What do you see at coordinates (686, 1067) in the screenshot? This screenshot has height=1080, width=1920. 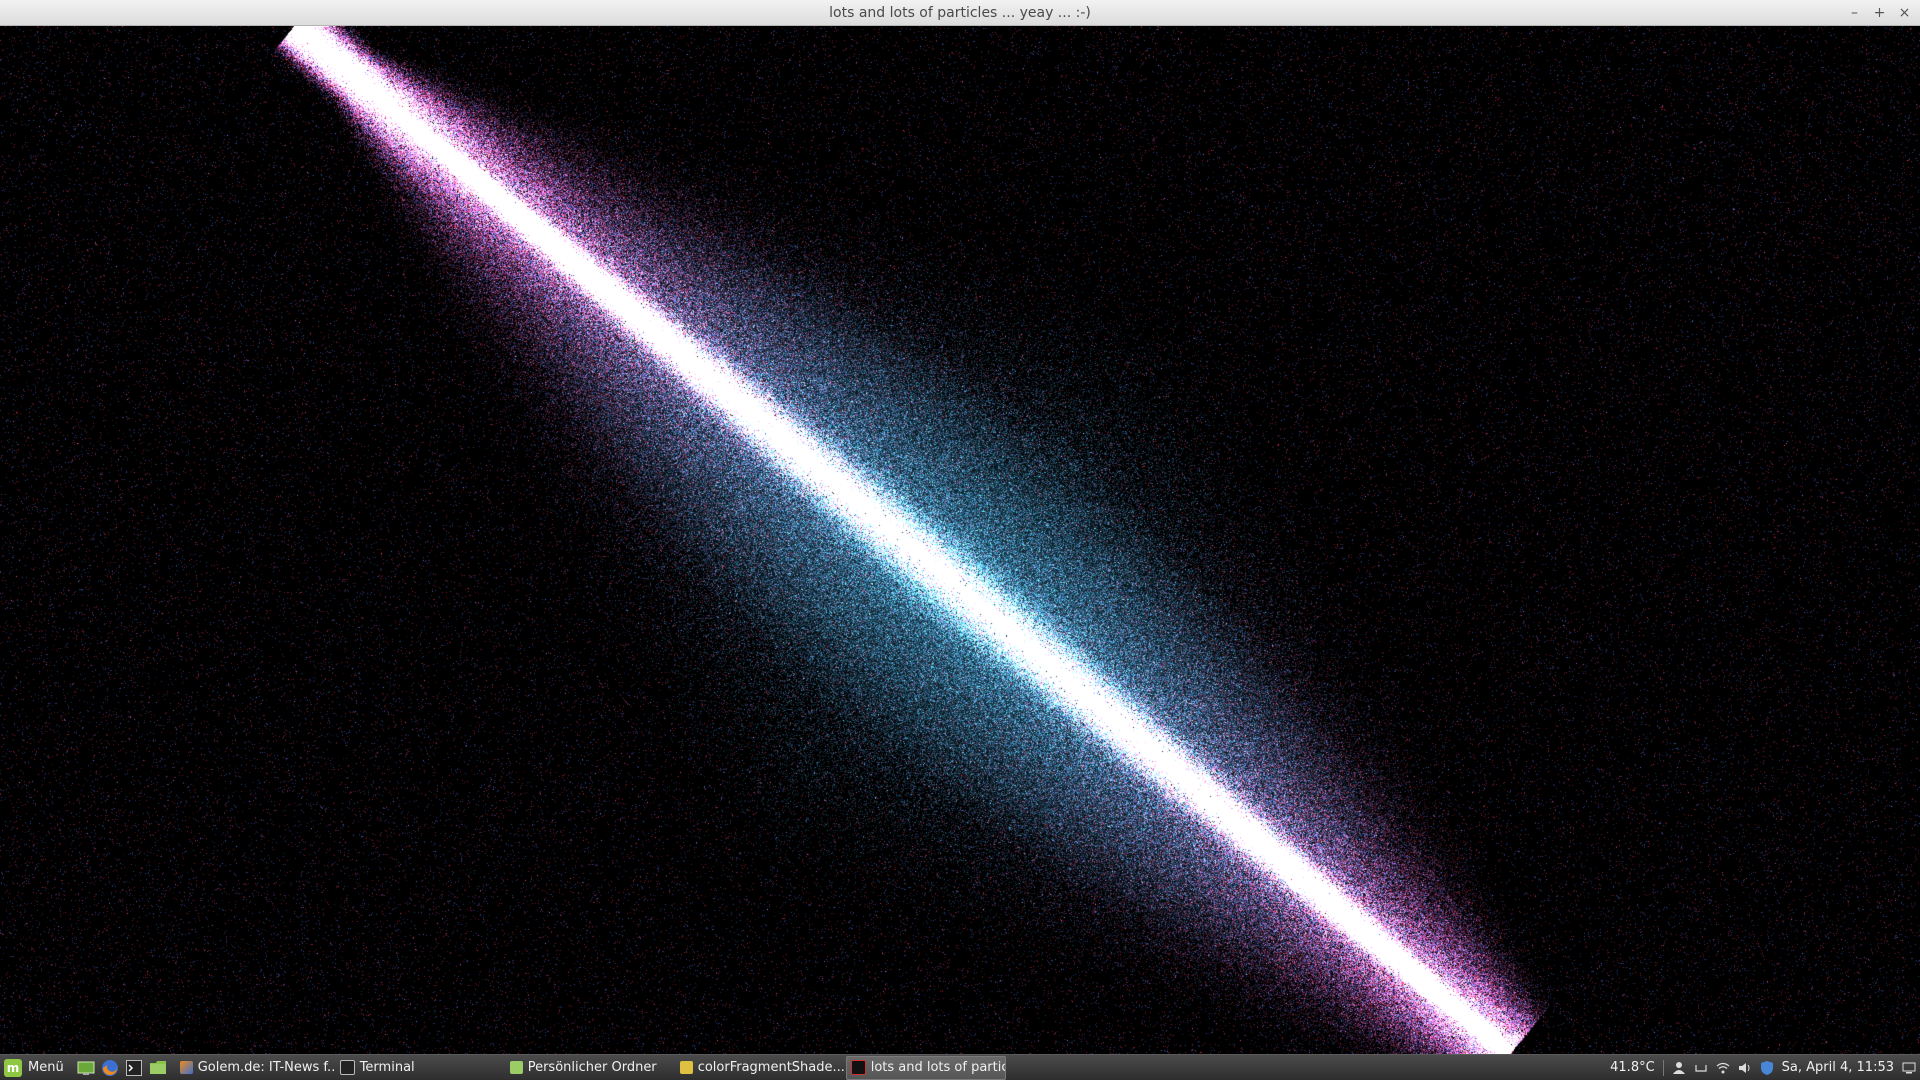 I see `editor-icon` at bounding box center [686, 1067].